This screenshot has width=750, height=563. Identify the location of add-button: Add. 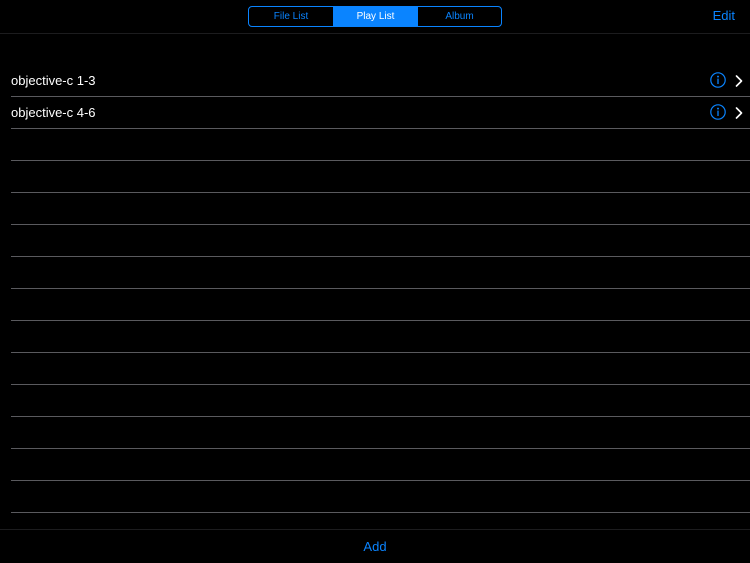
(375, 546).